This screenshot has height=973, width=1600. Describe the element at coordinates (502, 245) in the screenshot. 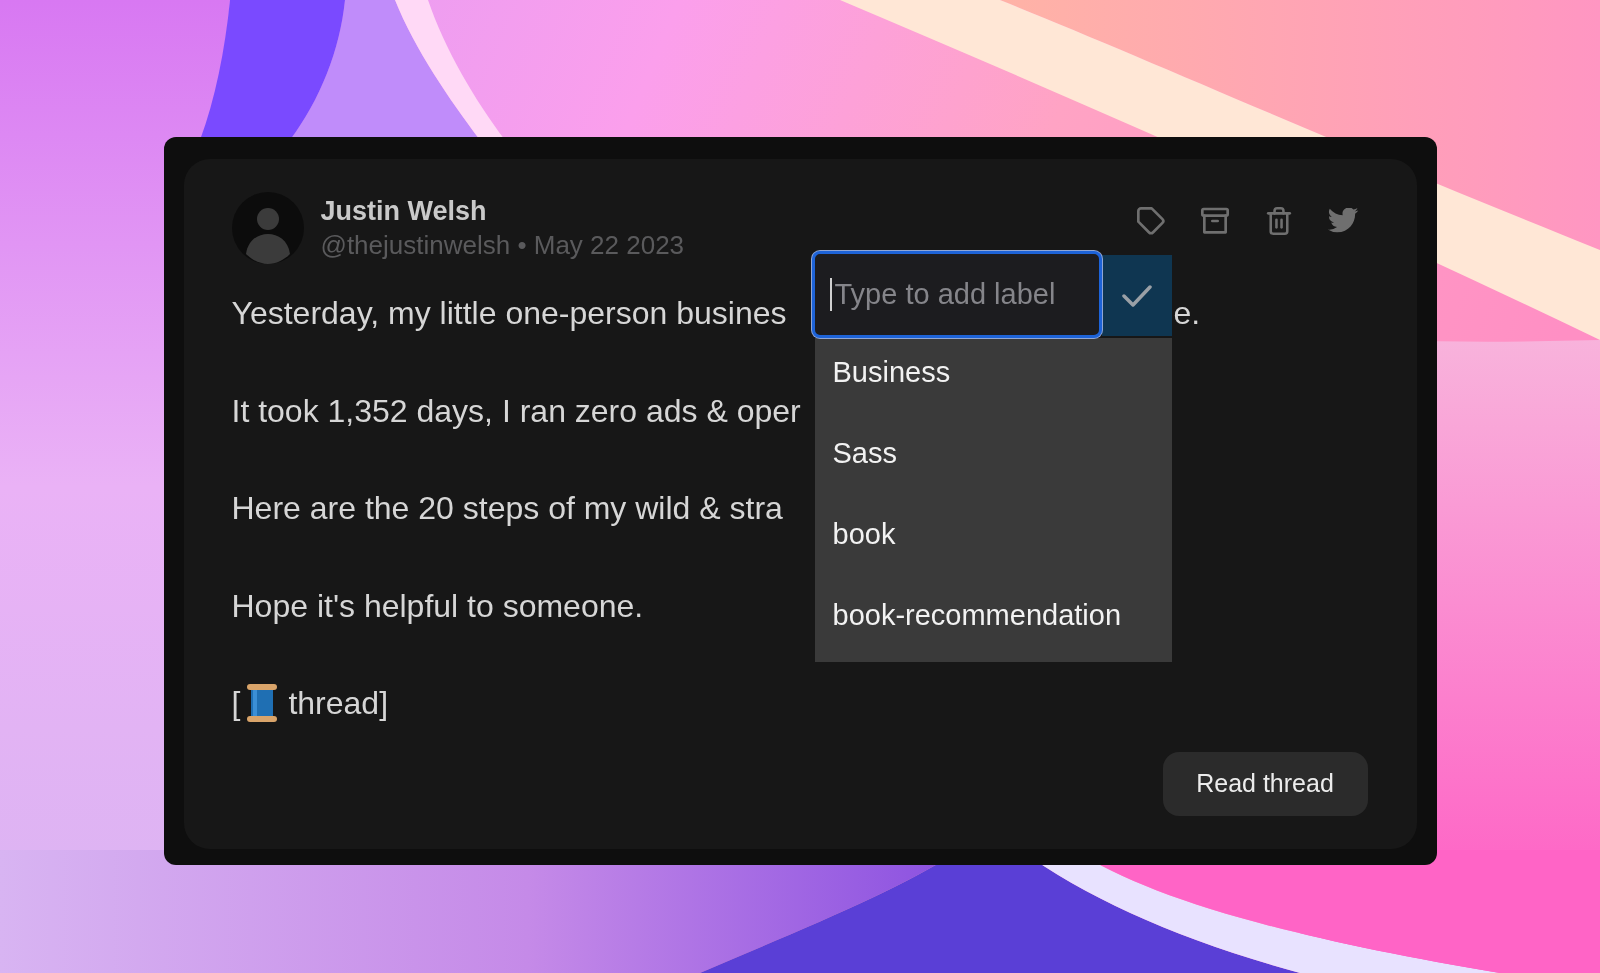

I see `author-handle-date: @thejustinwelsh • May 22 2023` at that location.